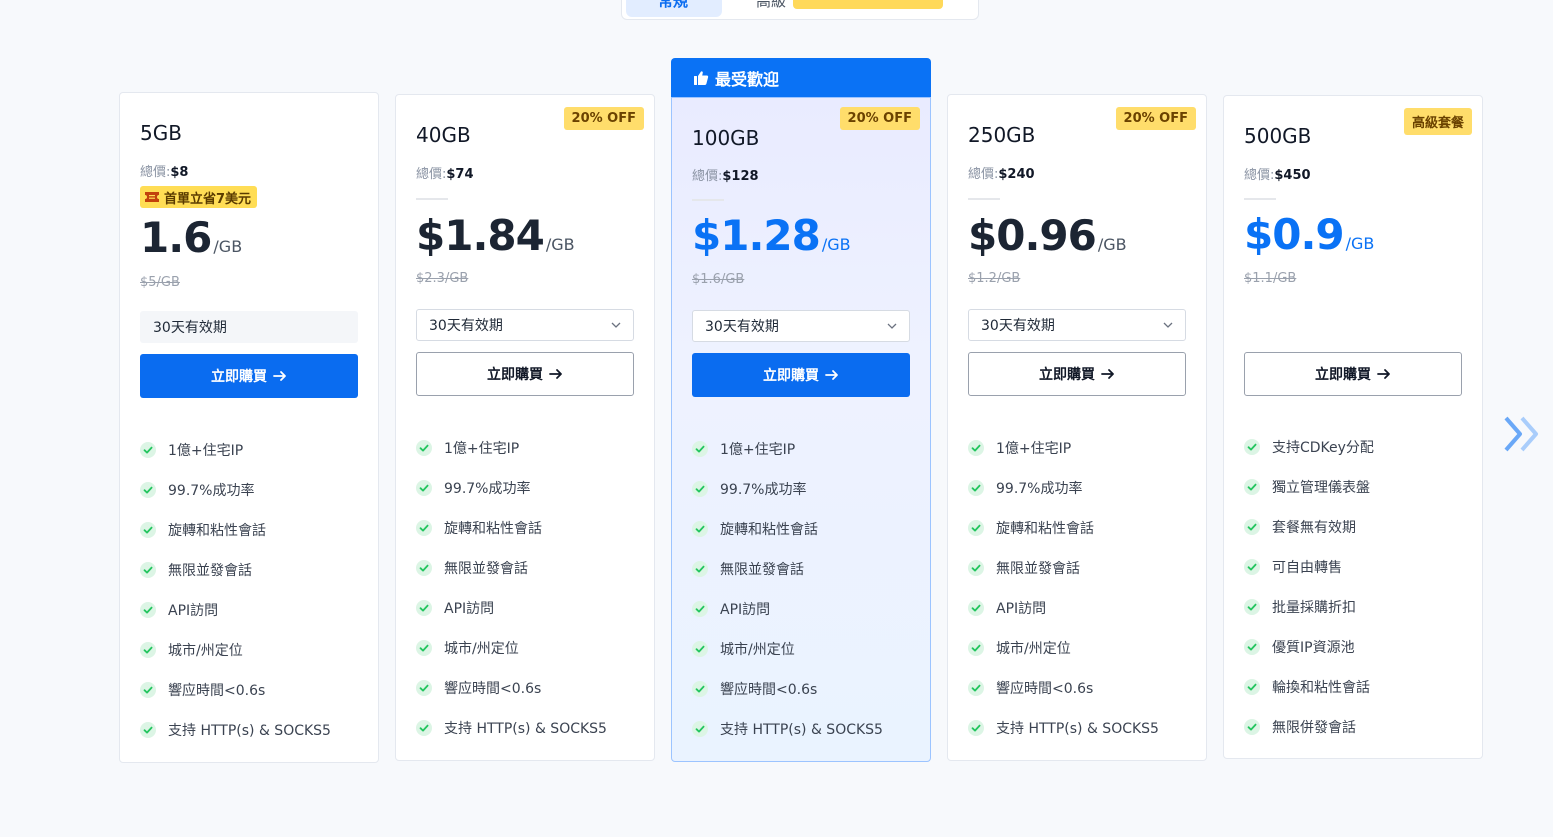  Describe the element at coordinates (445, 174) in the screenshot. I see `plan-total: 總價:$74` at that location.